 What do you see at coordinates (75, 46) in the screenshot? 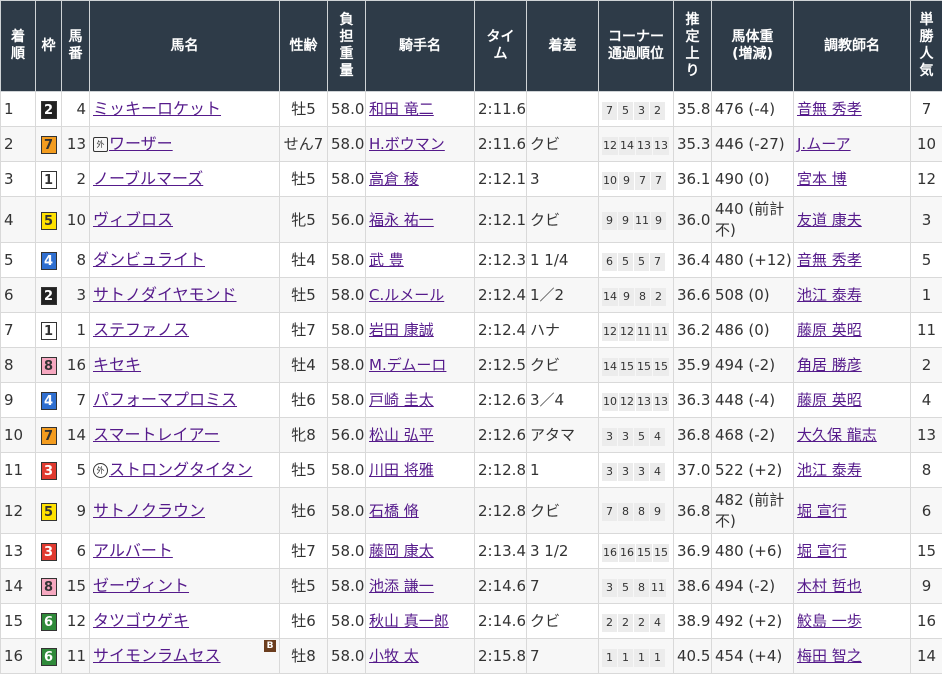
I see `header-umaban: 馬番` at bounding box center [75, 46].